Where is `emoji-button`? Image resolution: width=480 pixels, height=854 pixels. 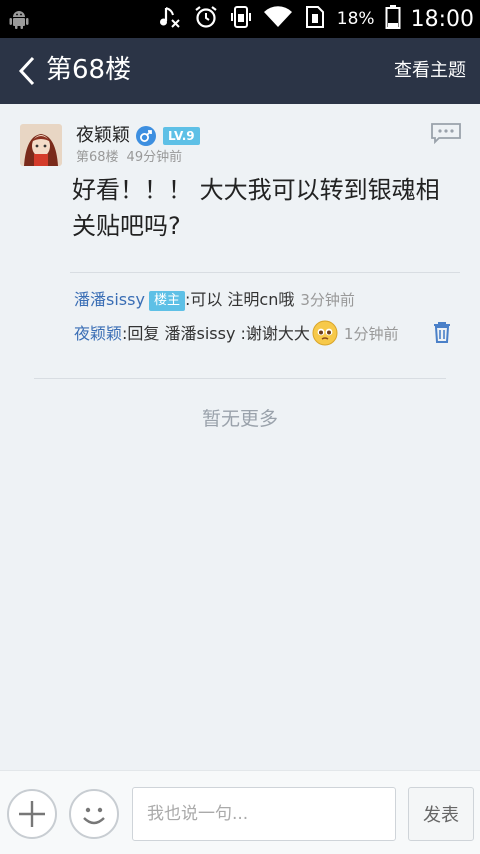 emoji-button is located at coordinates (94, 814).